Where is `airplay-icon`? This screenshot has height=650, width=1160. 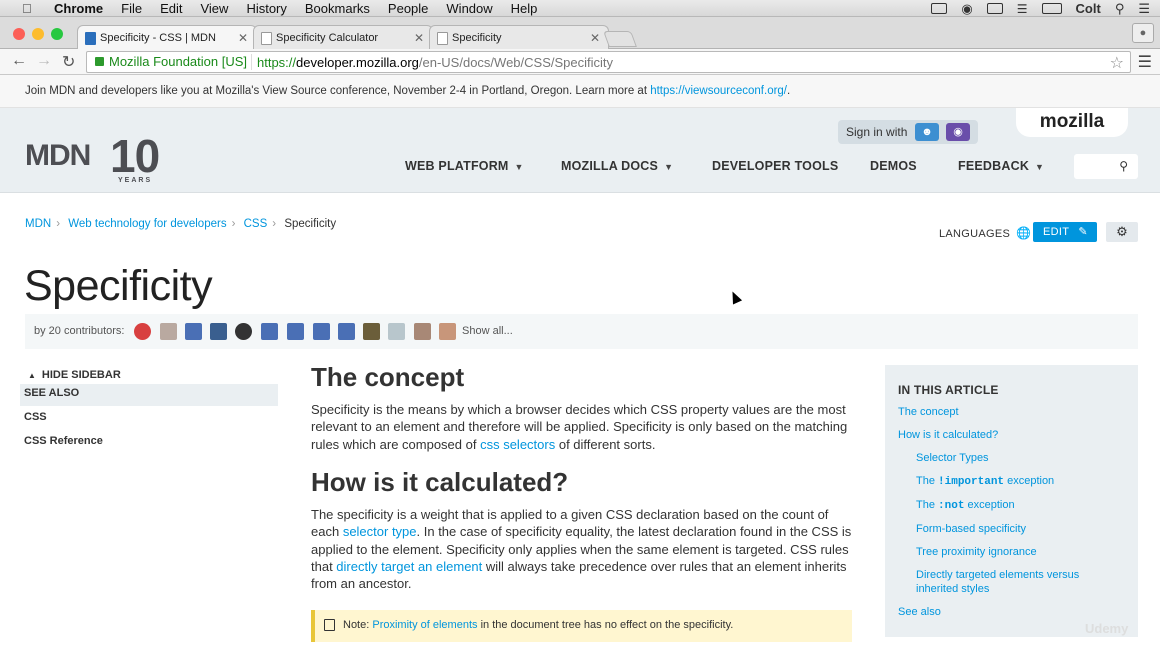 airplay-icon is located at coordinates (994, 8).